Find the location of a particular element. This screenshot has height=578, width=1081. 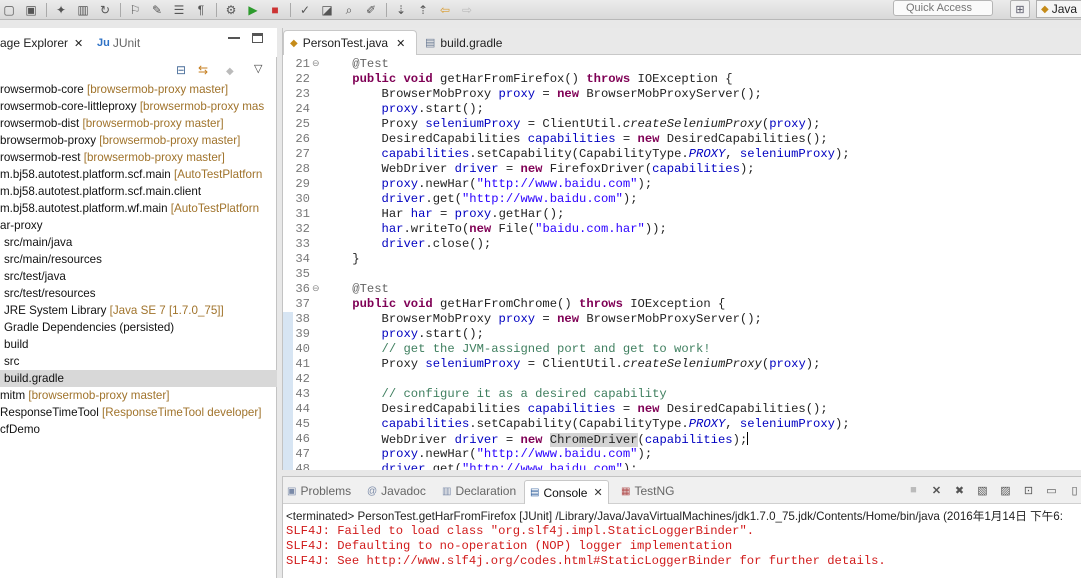

tree-item: cfDemo is located at coordinates (138, 429).